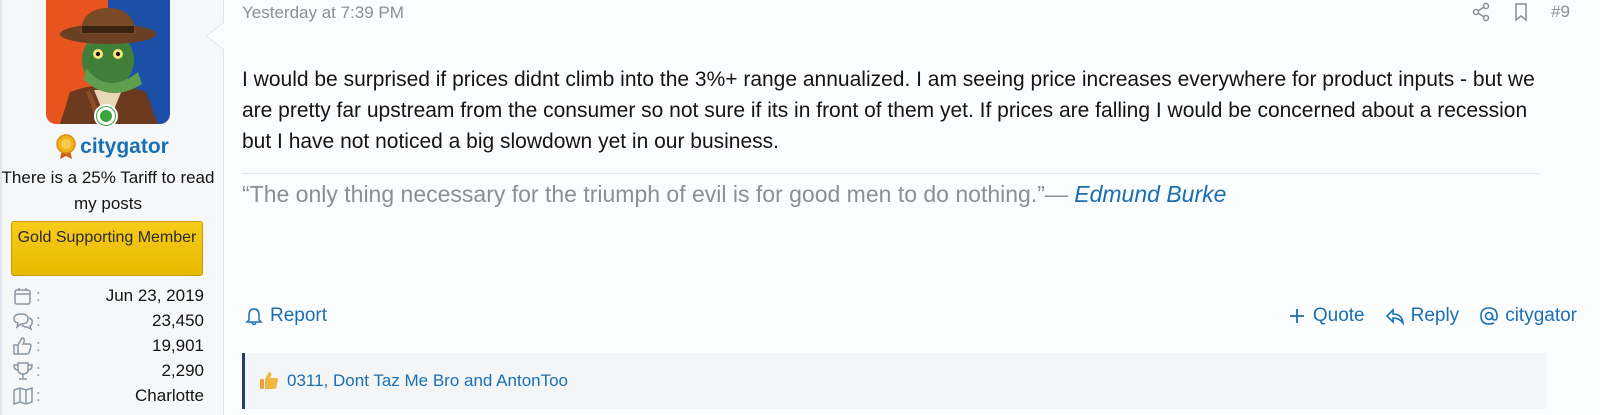  I want to click on reply-button: Reply, so click(1422, 316).